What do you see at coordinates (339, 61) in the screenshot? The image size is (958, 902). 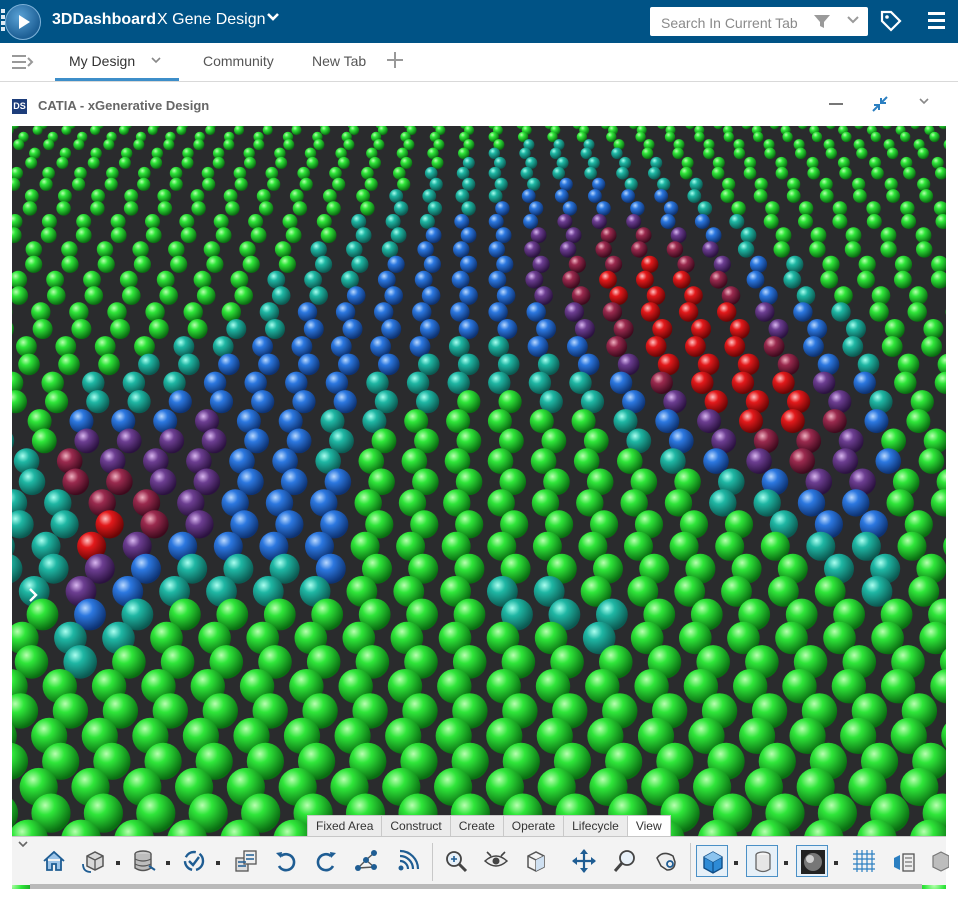 I see `tab-new-tab: New Tab` at bounding box center [339, 61].